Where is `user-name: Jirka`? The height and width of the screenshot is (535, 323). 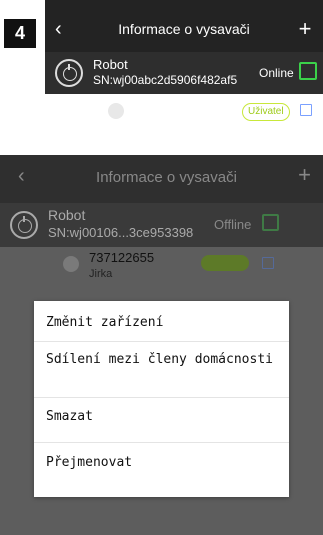 user-name: Jirka is located at coordinates (101, 274).